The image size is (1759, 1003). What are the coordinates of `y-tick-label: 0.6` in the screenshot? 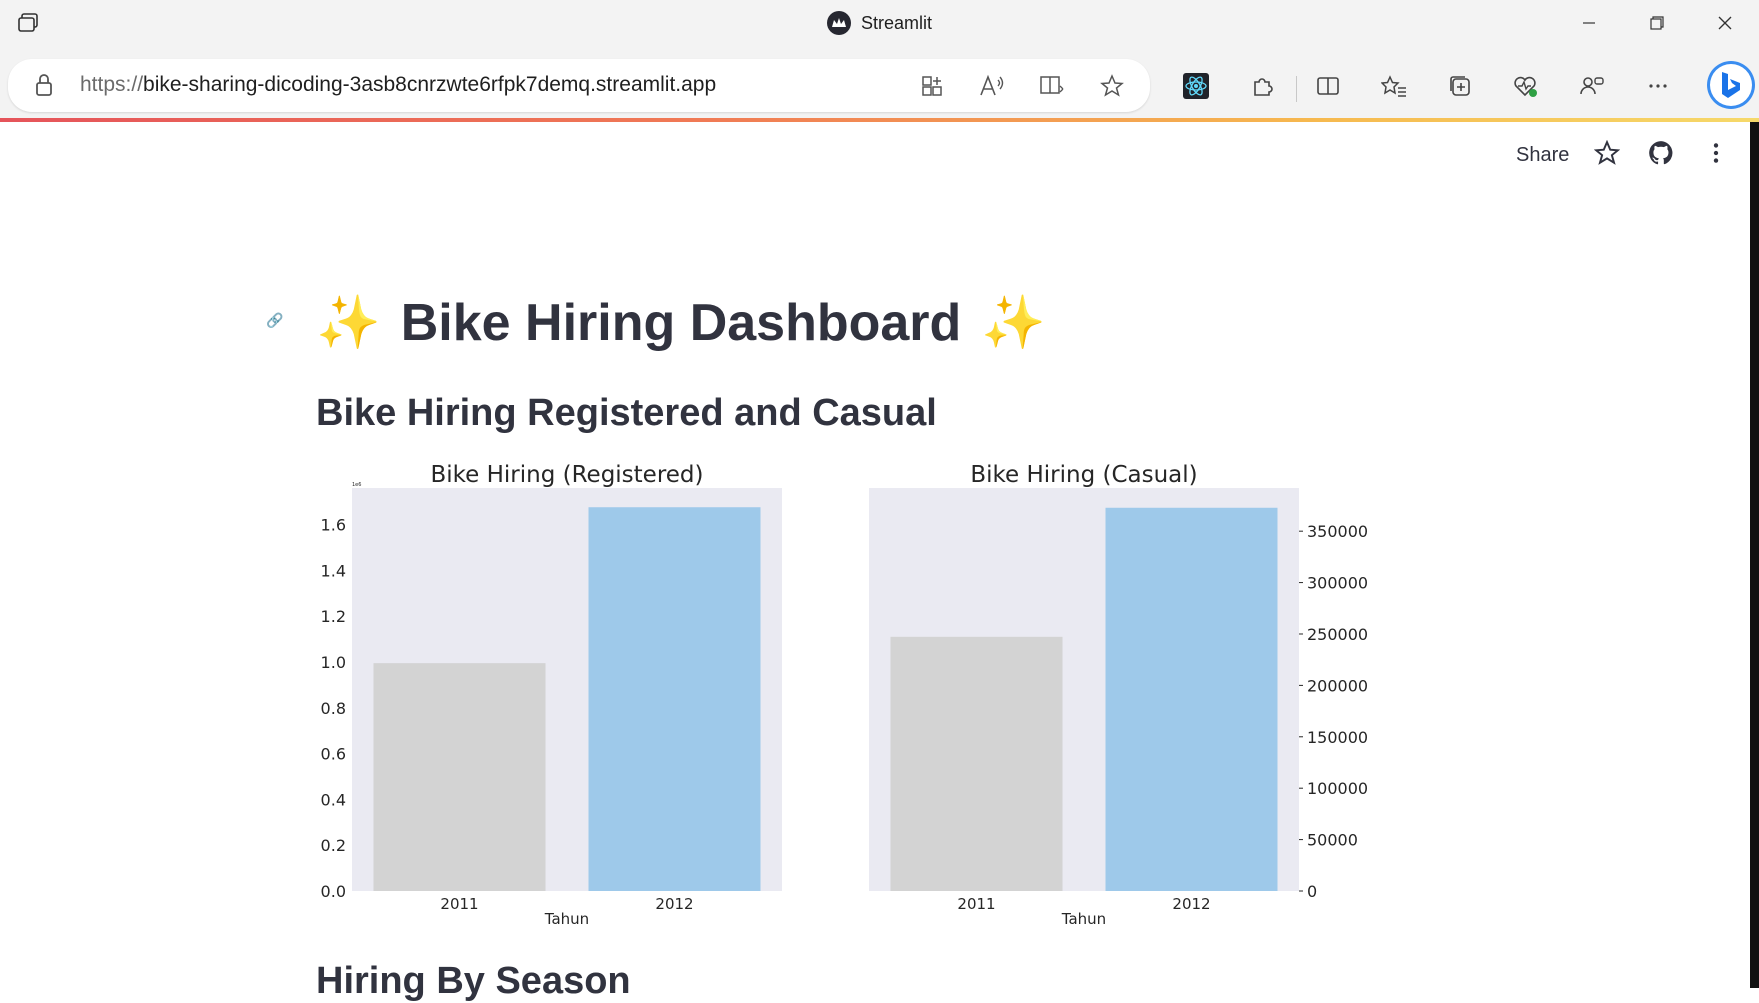 It's located at (333, 754).